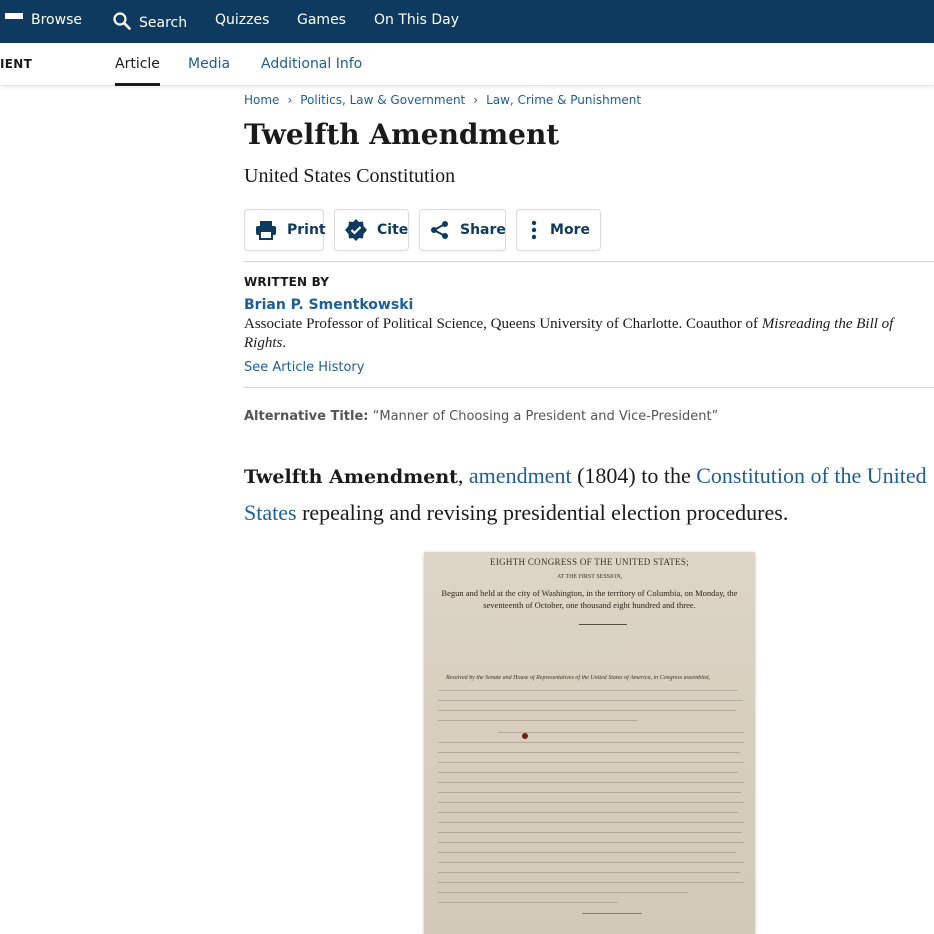 Image resolution: width=934 pixels, height=934 pixels. Describe the element at coordinates (56, 20) in the screenshot. I see `browse-label: Browse` at that location.